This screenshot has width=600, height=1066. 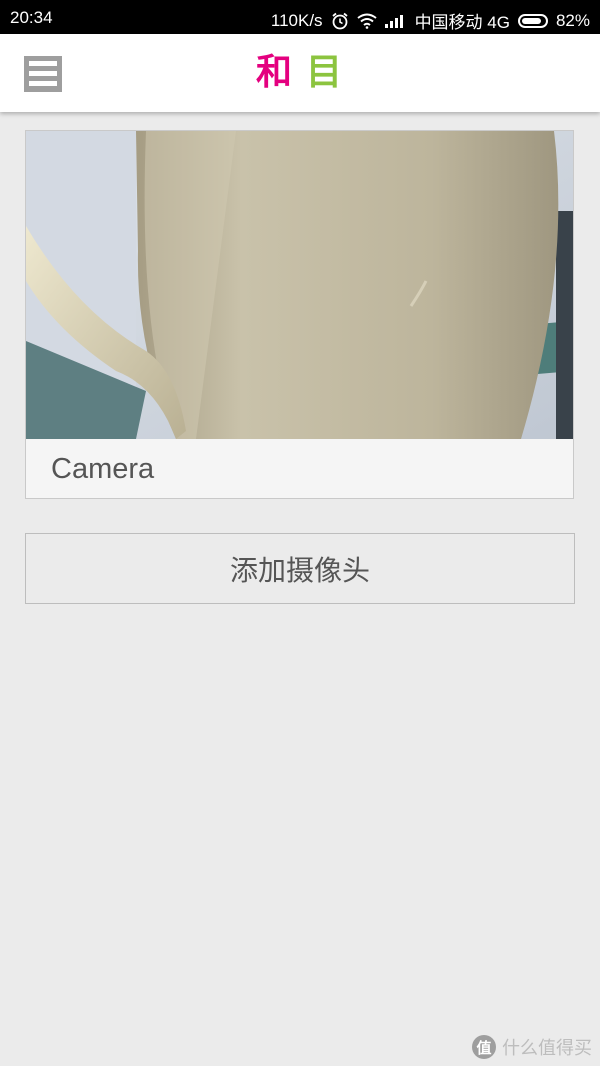 I want to click on watermark: 值 什么值得买, so click(x=532, y=1047).